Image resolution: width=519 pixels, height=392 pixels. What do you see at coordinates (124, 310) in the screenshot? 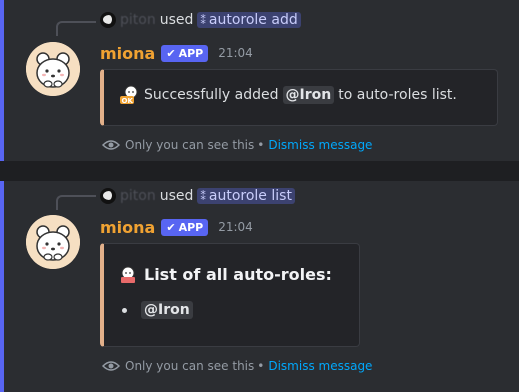
I see `bullet-point` at bounding box center [124, 310].